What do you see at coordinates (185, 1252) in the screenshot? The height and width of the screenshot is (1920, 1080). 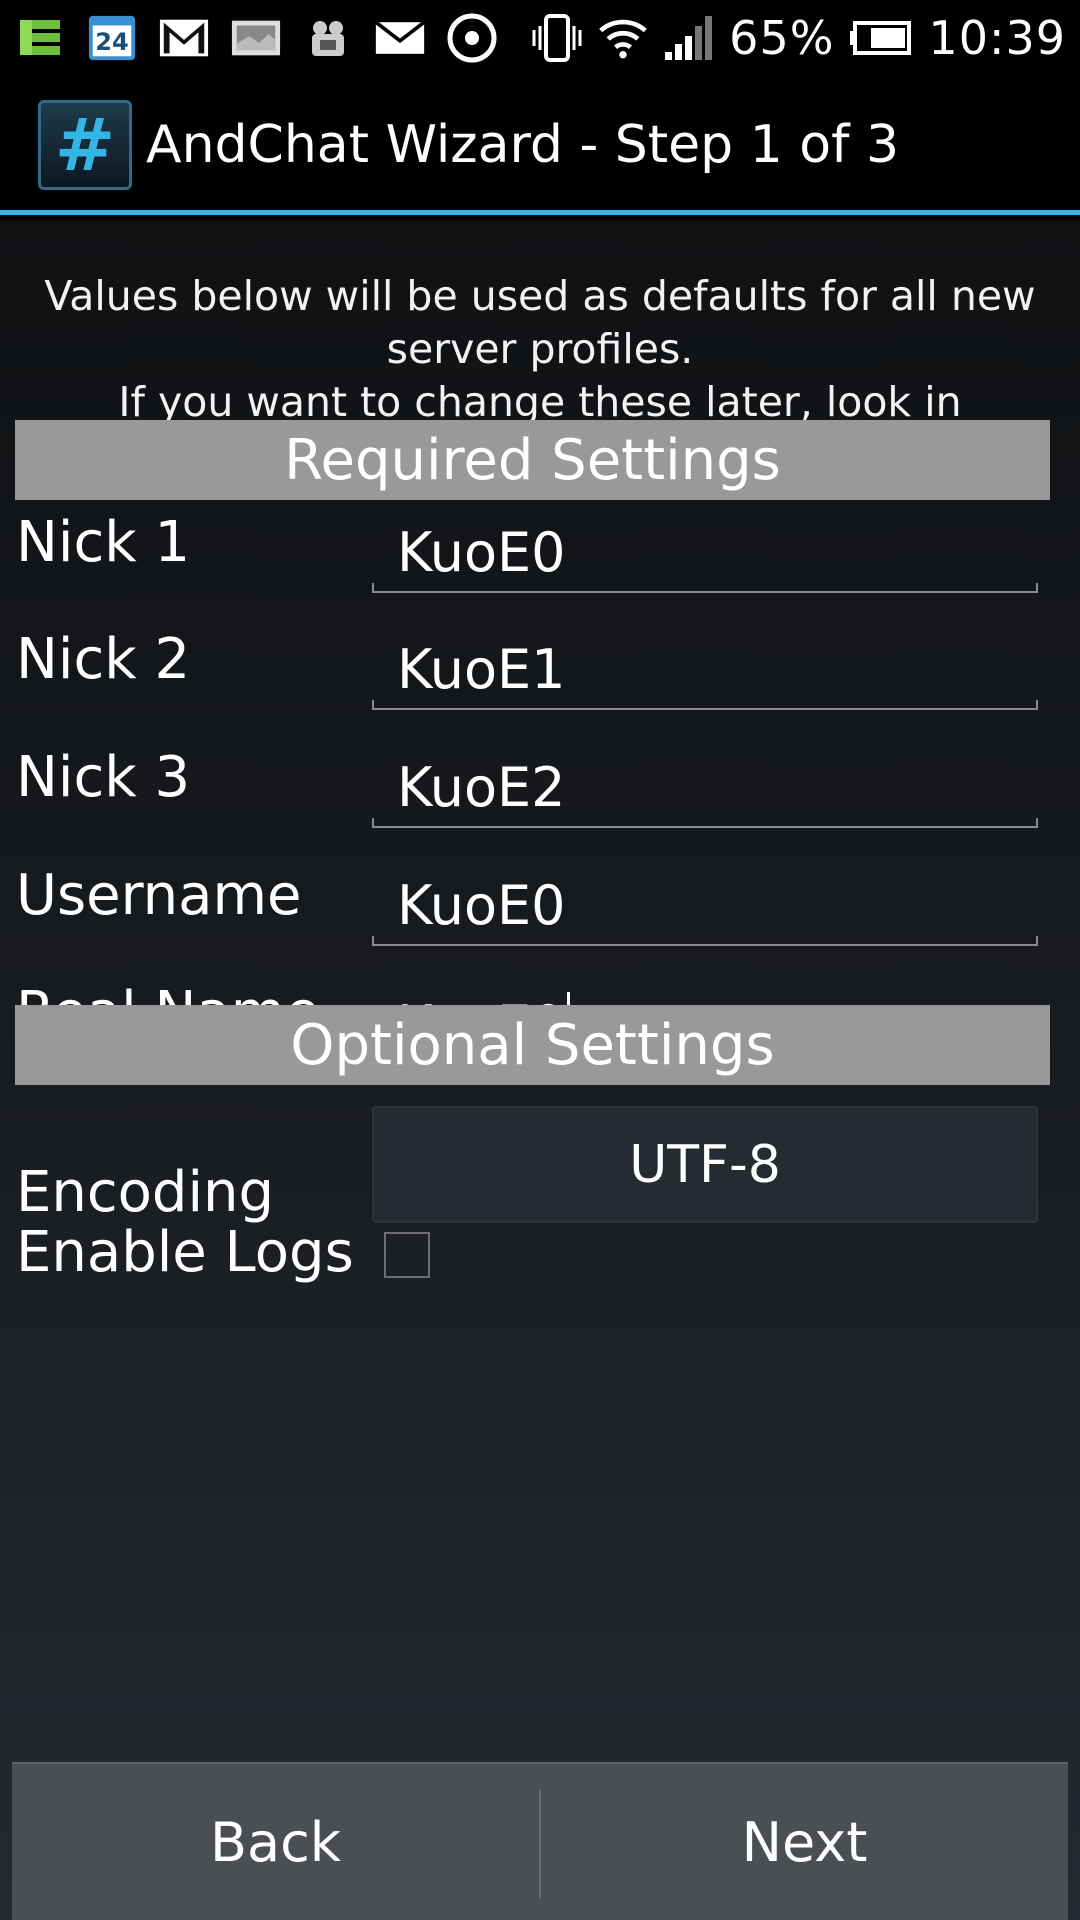 I see `enable-logs-label: Enable Logs` at bounding box center [185, 1252].